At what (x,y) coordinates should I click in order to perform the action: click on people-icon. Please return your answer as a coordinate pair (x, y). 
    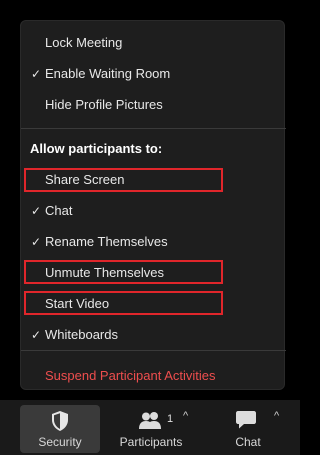
    Looking at the image, I should click on (150, 421).